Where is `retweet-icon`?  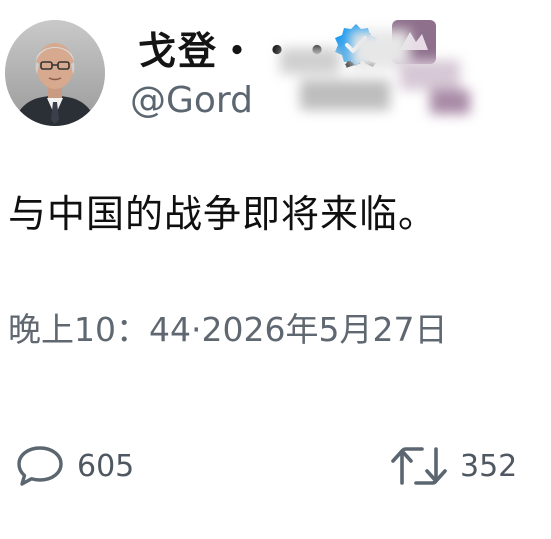 retweet-icon is located at coordinates (419, 466).